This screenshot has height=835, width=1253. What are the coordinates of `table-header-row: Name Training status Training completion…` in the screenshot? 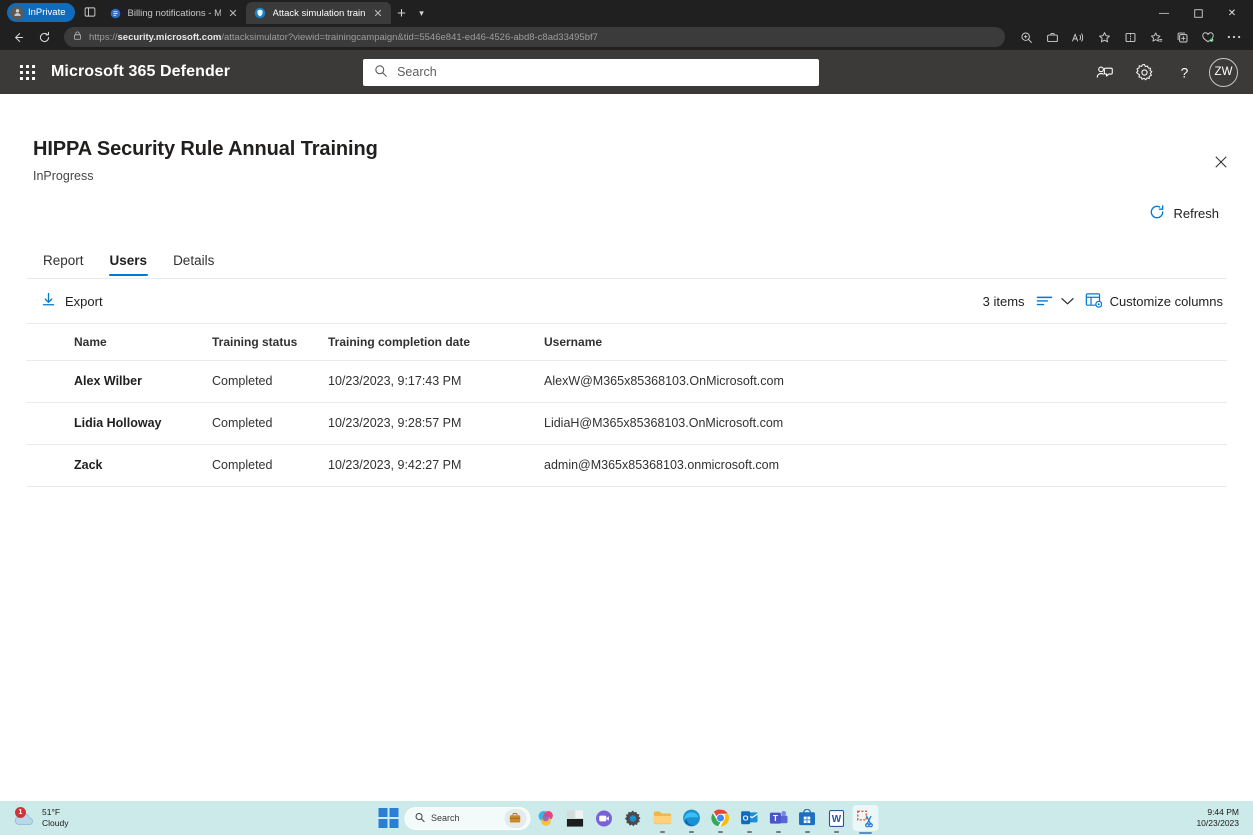 It's located at (626, 342).